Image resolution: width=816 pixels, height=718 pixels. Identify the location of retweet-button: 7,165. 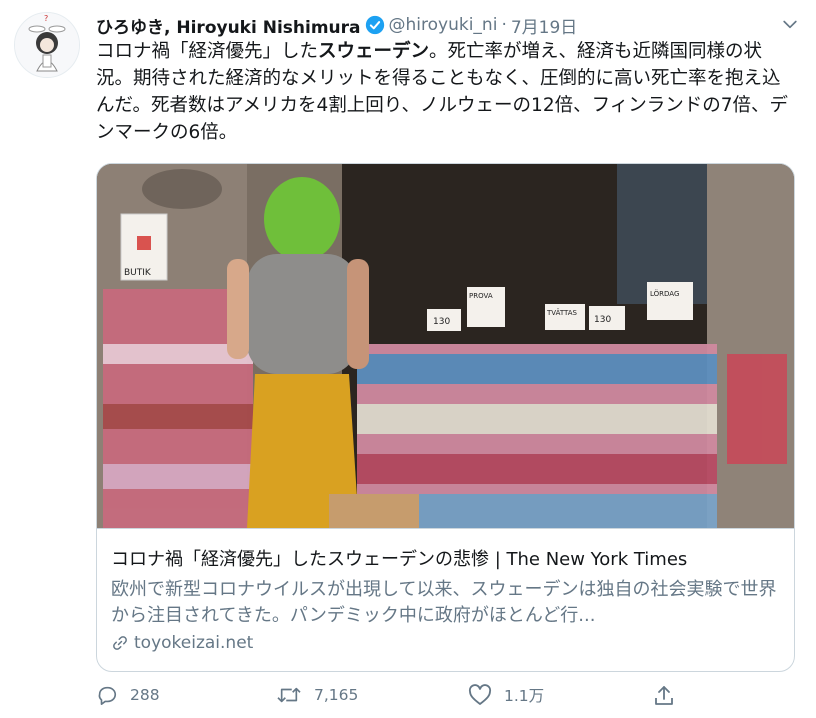
(317, 695).